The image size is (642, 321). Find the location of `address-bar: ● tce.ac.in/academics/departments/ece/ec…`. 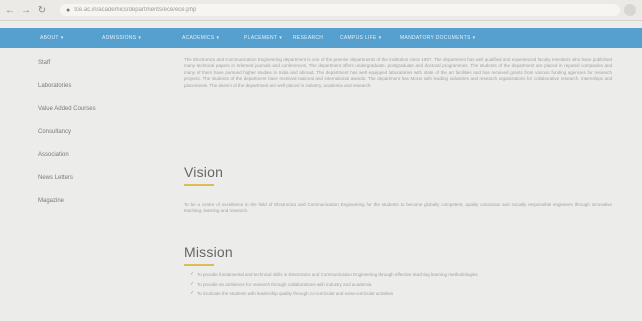

address-bar: ● tce.ac.in/academics/departments/ece/ec… is located at coordinates (340, 10).